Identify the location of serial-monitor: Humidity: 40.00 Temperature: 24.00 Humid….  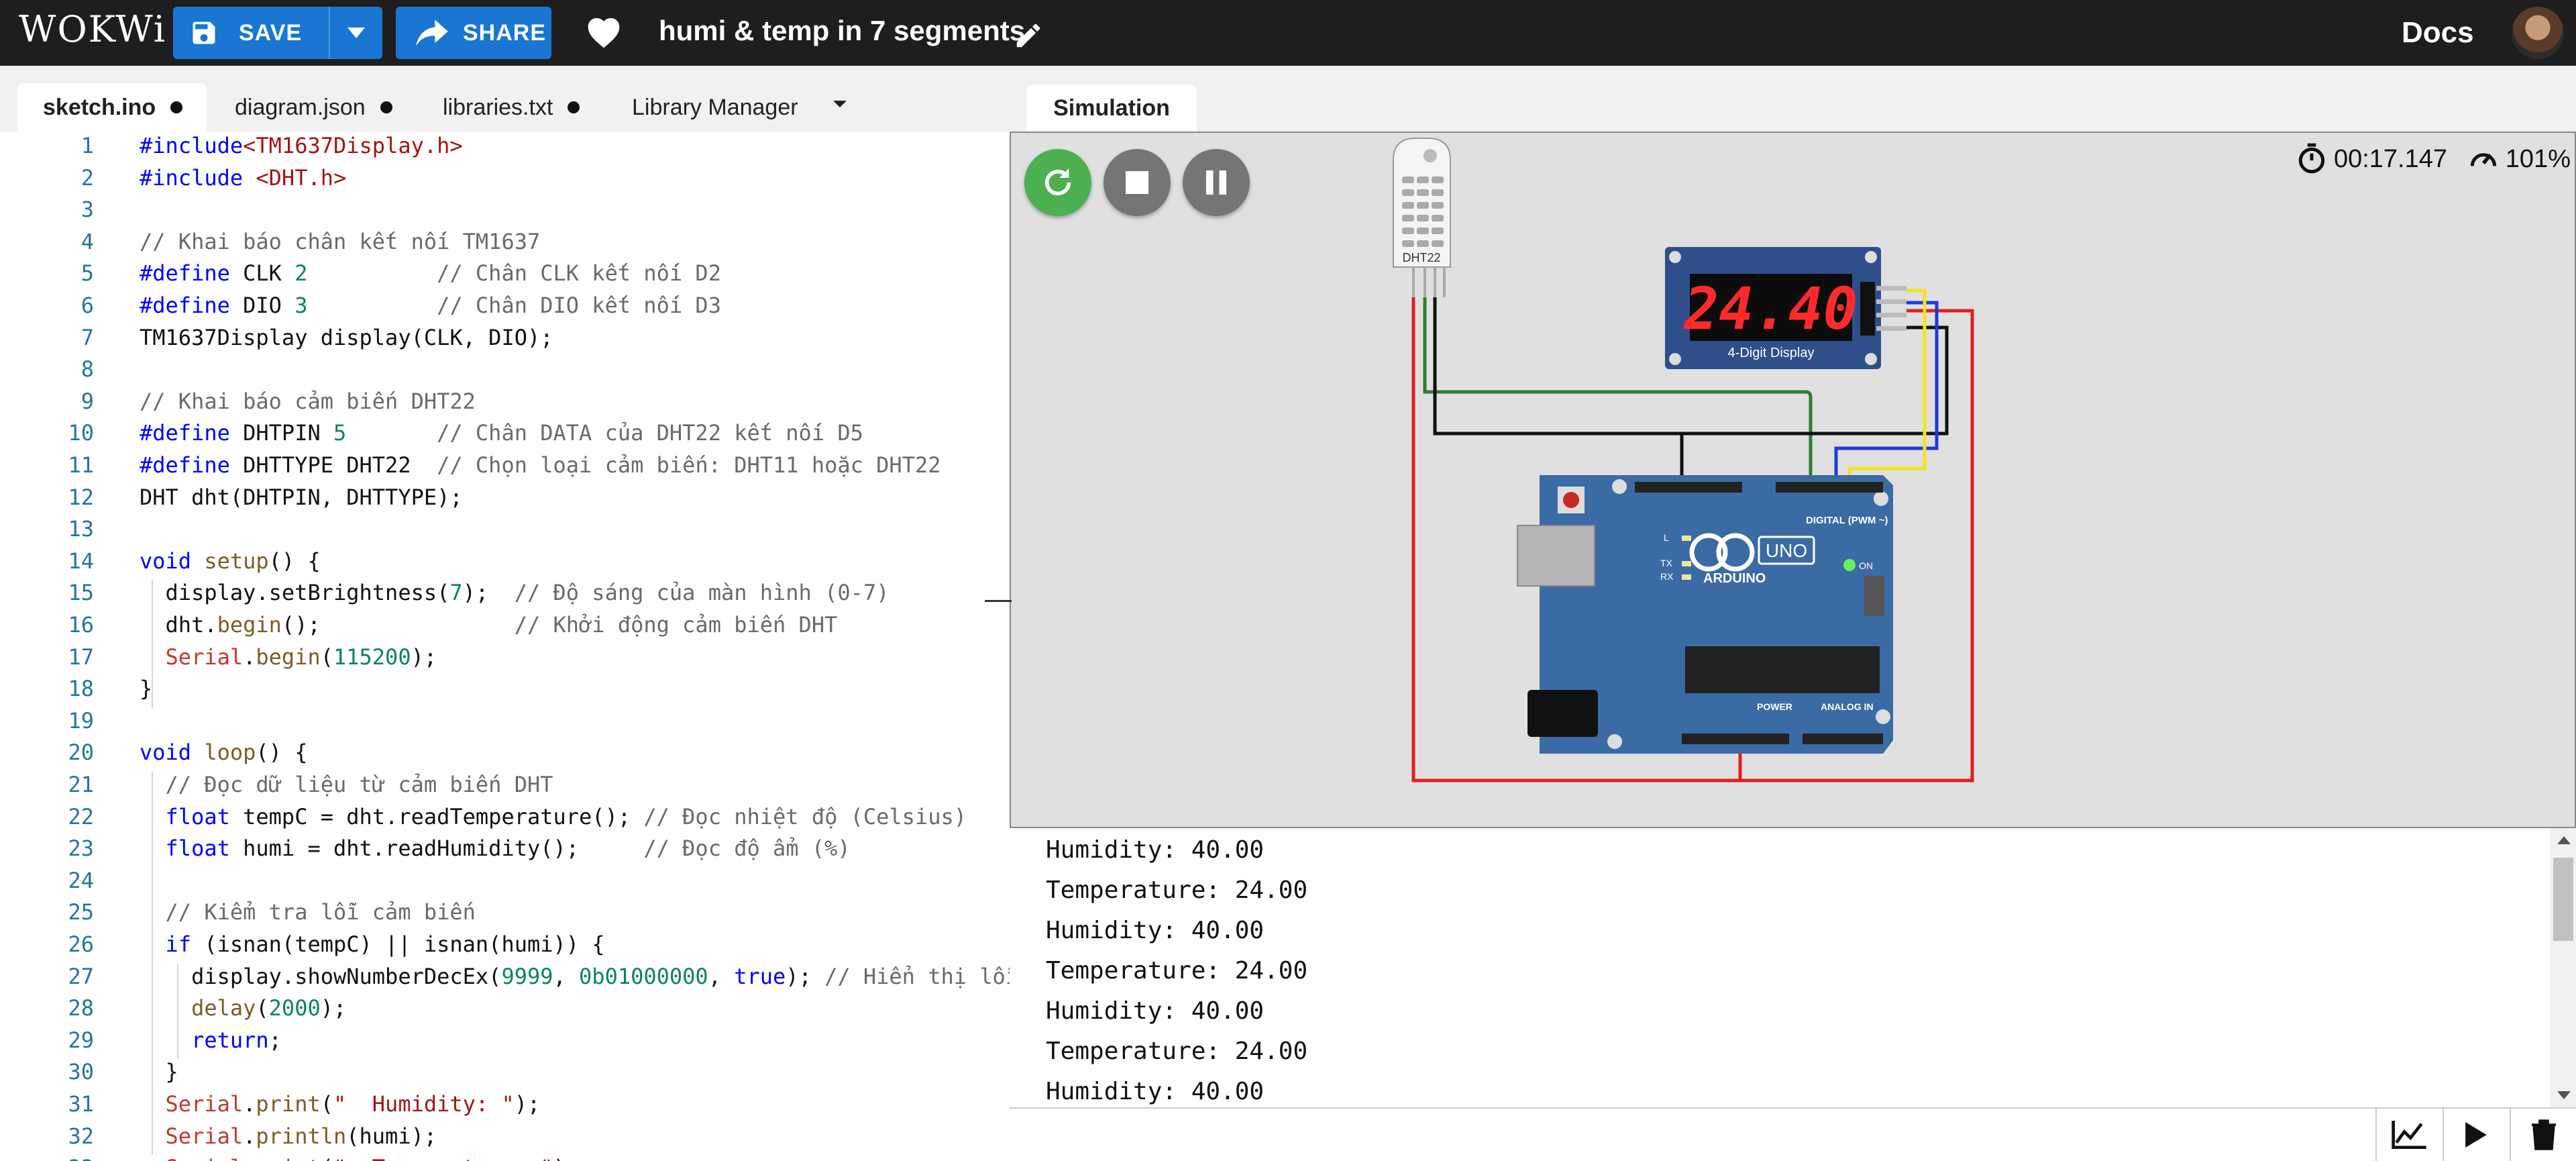
(1793, 968).